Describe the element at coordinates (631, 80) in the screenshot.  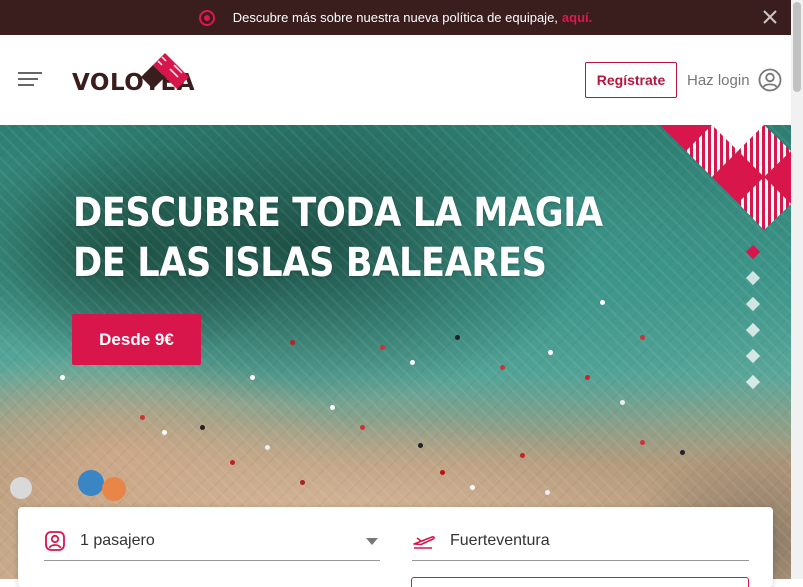
I see `register-button: Regístrate` at that location.